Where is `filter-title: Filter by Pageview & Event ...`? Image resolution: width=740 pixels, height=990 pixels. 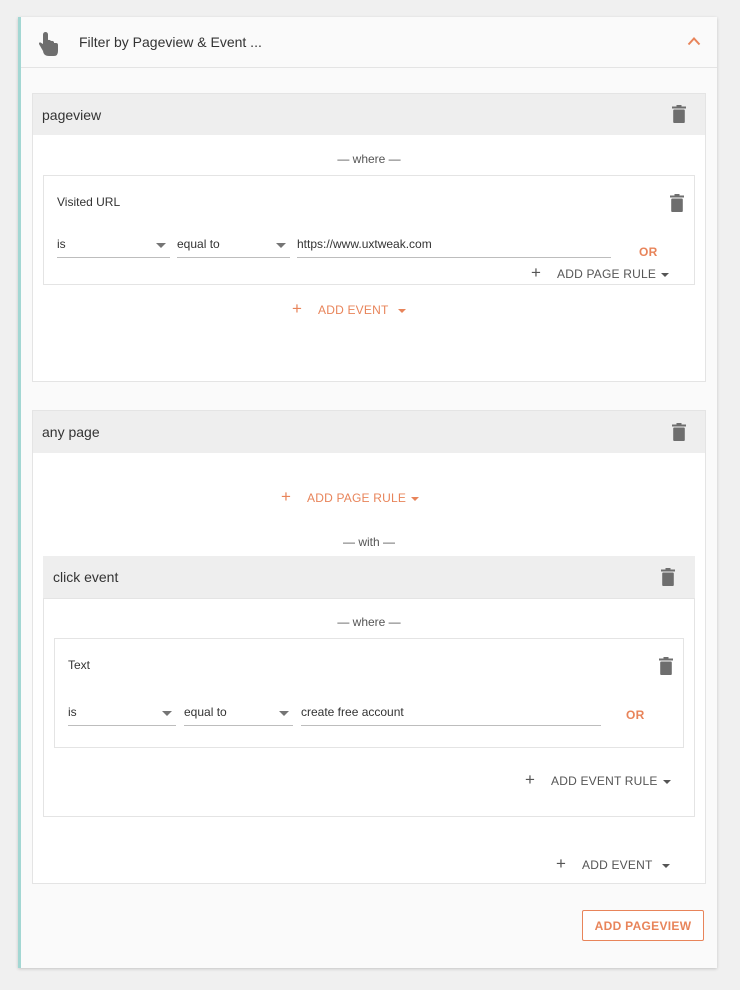
filter-title: Filter by Pageview & Event ... is located at coordinates (170, 42).